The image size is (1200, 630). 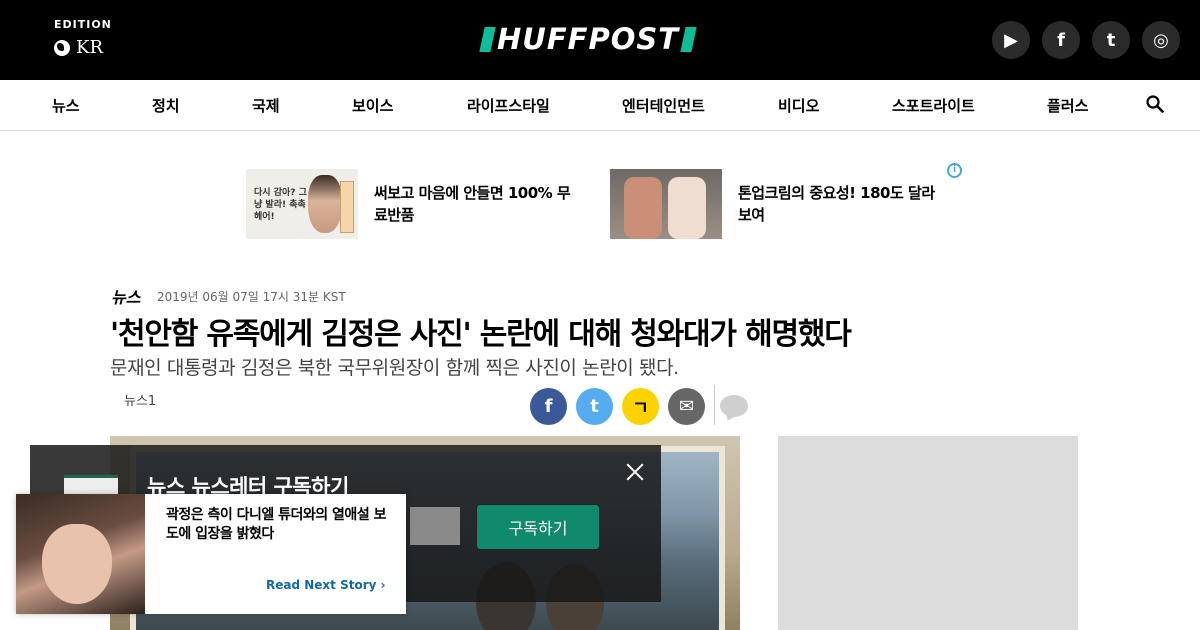 What do you see at coordinates (1155, 104) in the screenshot?
I see `search-icon` at bounding box center [1155, 104].